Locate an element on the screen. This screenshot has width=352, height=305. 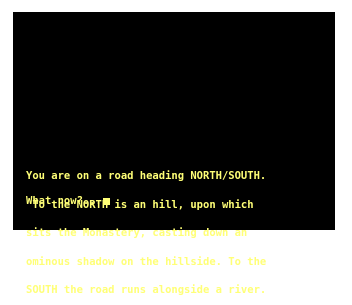
text-cursor is located at coordinates (106, 201).